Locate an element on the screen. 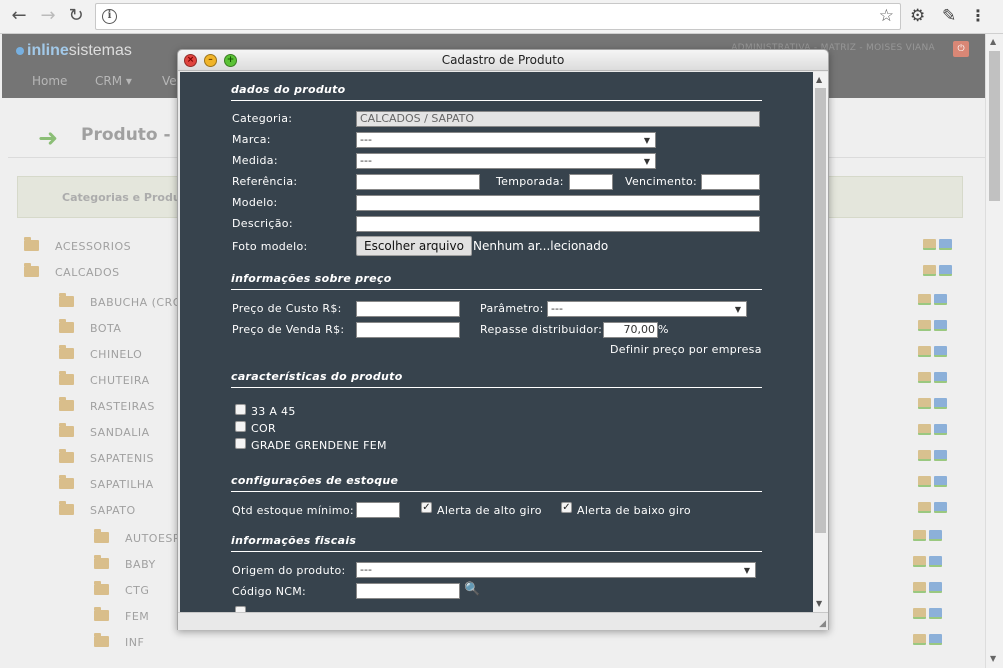  checkbox-cor is located at coordinates (240, 426).